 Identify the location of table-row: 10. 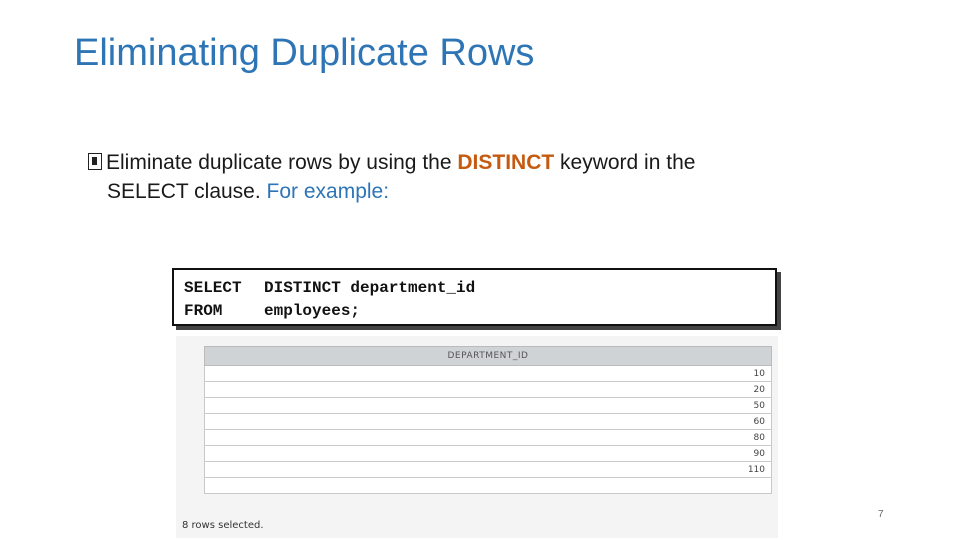
(488, 373).